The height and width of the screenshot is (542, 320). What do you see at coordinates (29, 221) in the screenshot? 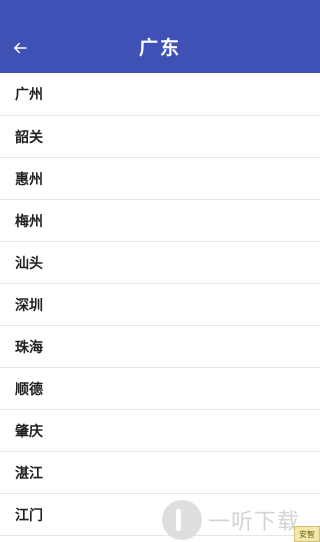
I see `list-item-label: 梅州` at bounding box center [29, 221].